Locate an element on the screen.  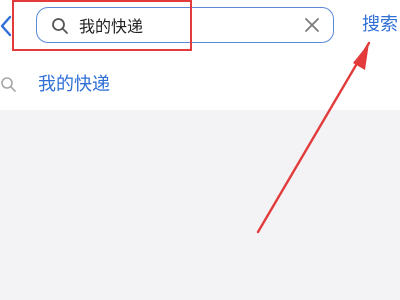
back-icon is located at coordinates (7, 26).